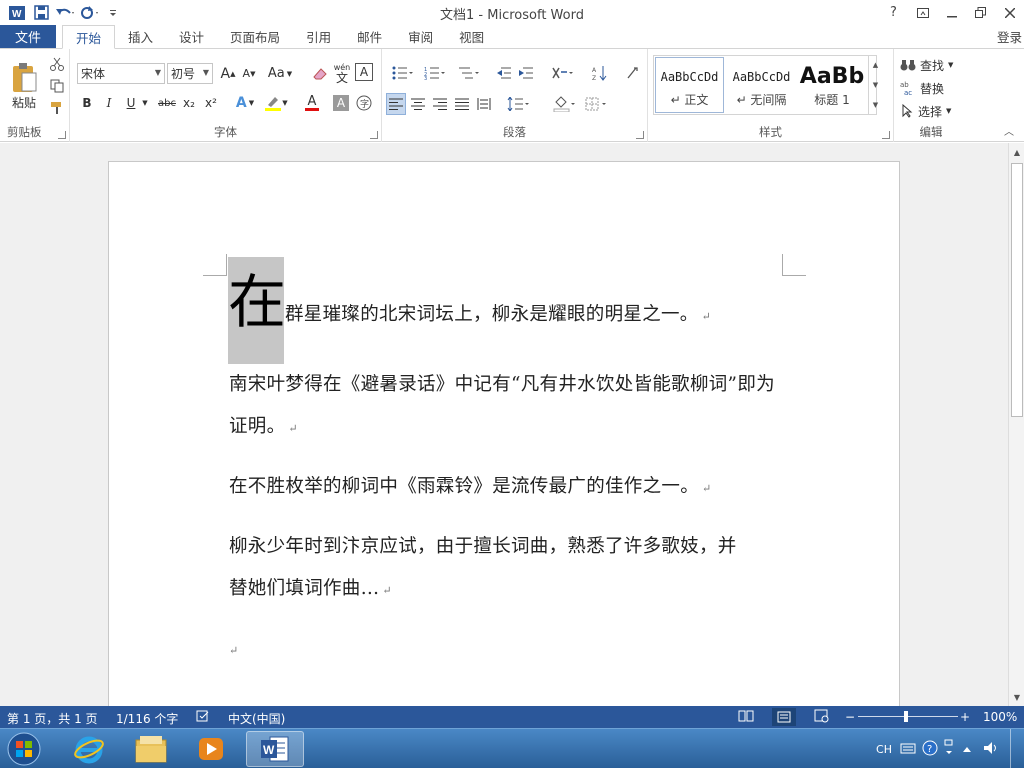  I want to click on save-icon, so click(41, 13).